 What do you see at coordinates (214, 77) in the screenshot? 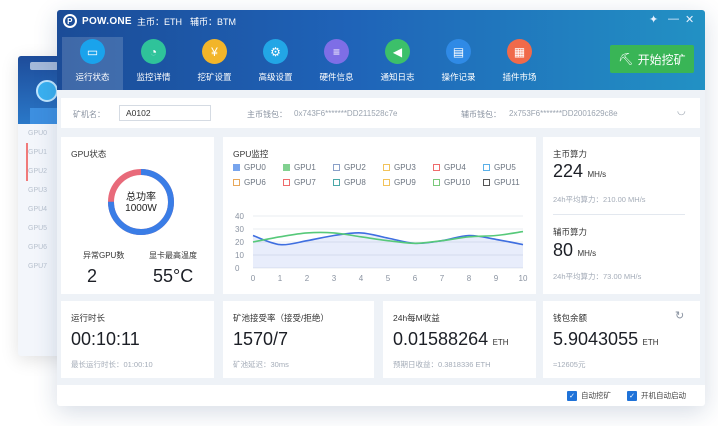
I see `nav-item-label: 挖矿设置` at bounding box center [214, 77].